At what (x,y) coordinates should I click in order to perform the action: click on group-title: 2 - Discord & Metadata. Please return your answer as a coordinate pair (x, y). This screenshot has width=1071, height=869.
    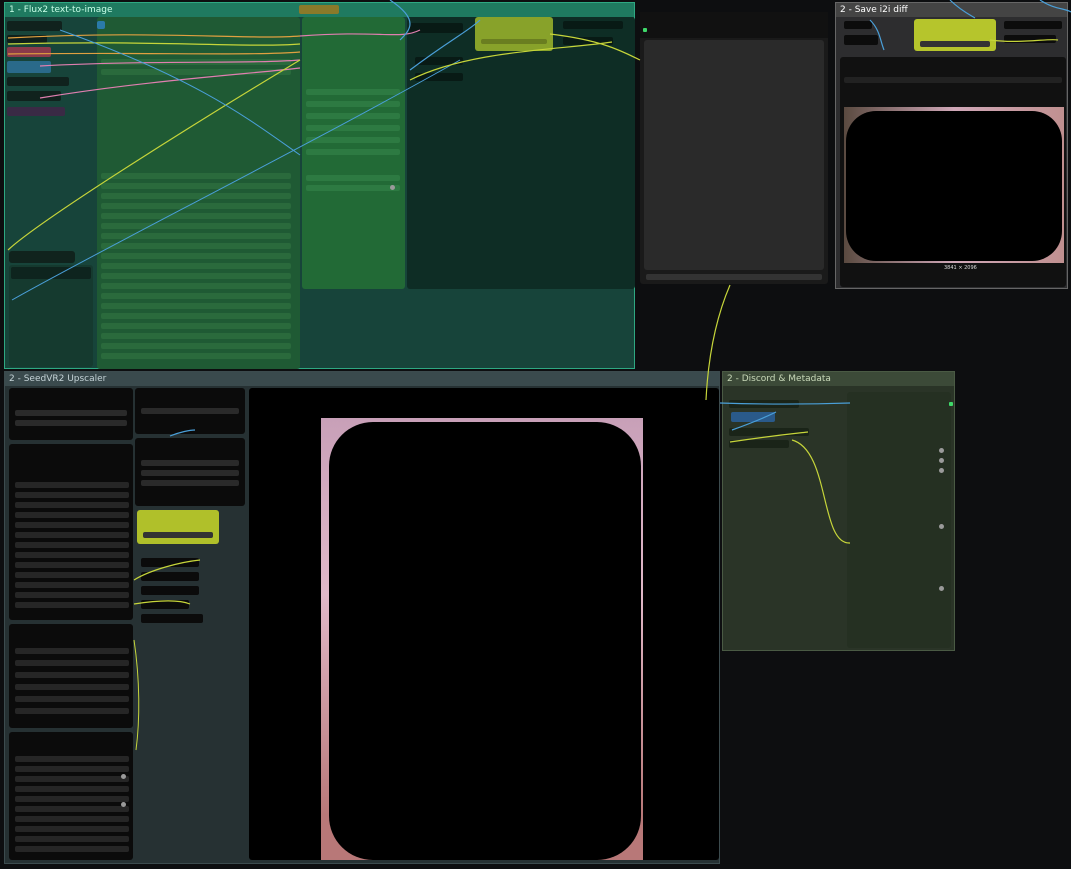
    Looking at the image, I should click on (838, 379).